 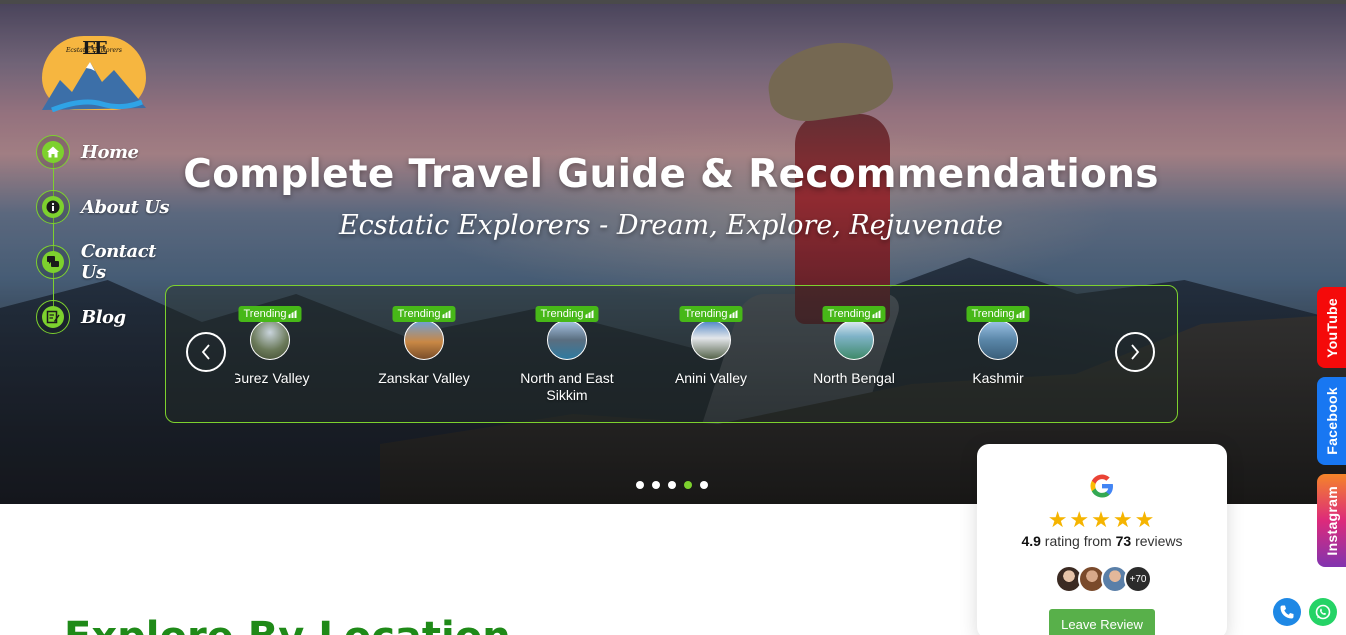 I want to click on section-title: Explore By Location, so click(x=287, y=624).